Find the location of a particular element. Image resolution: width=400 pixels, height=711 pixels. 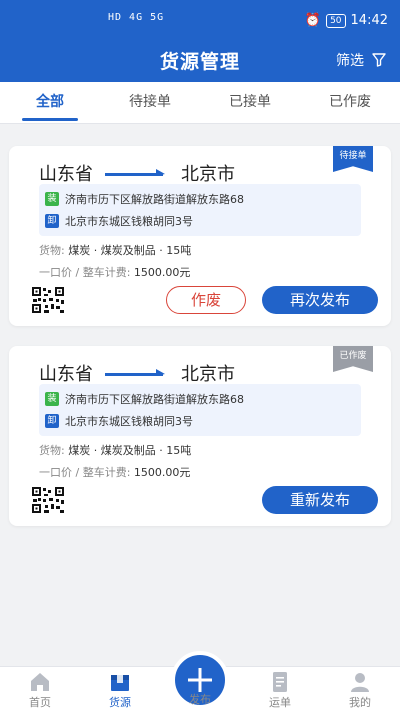

nav-mine: 我的 is located at coordinates (360, 689).